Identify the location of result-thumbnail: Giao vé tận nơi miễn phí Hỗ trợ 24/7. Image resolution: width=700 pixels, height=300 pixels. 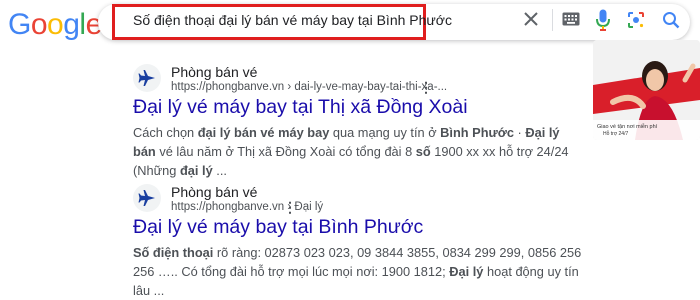
(646, 90).